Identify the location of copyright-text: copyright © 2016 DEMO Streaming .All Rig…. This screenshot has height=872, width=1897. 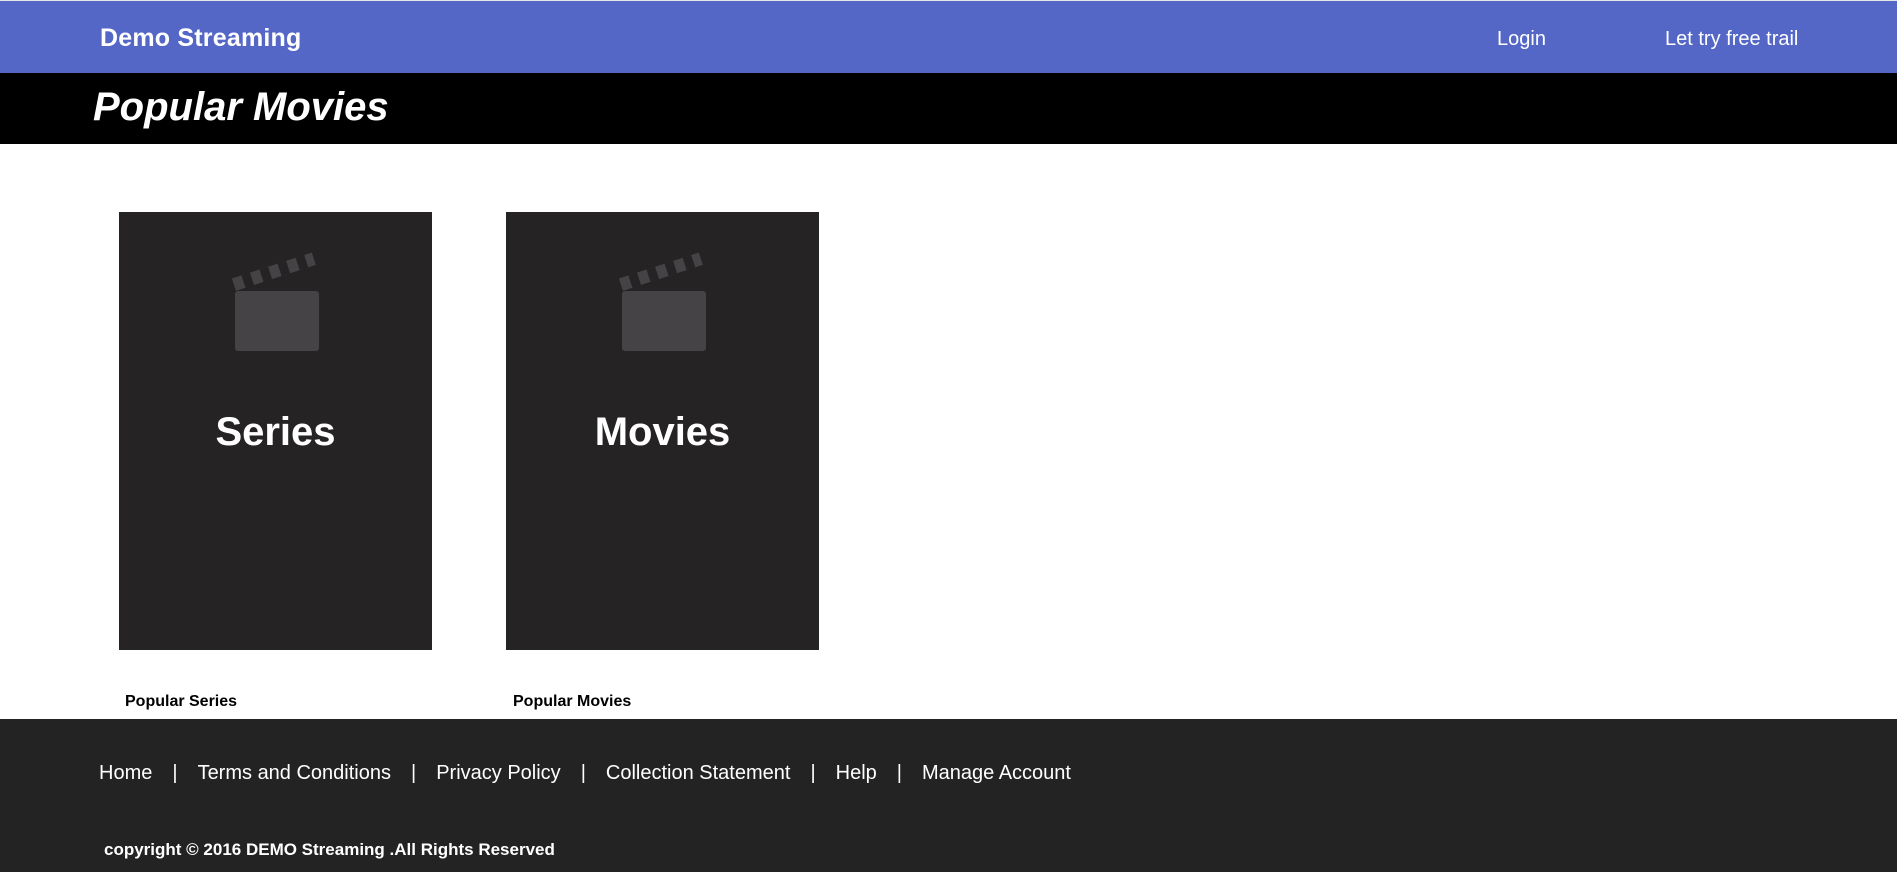
(329, 849).